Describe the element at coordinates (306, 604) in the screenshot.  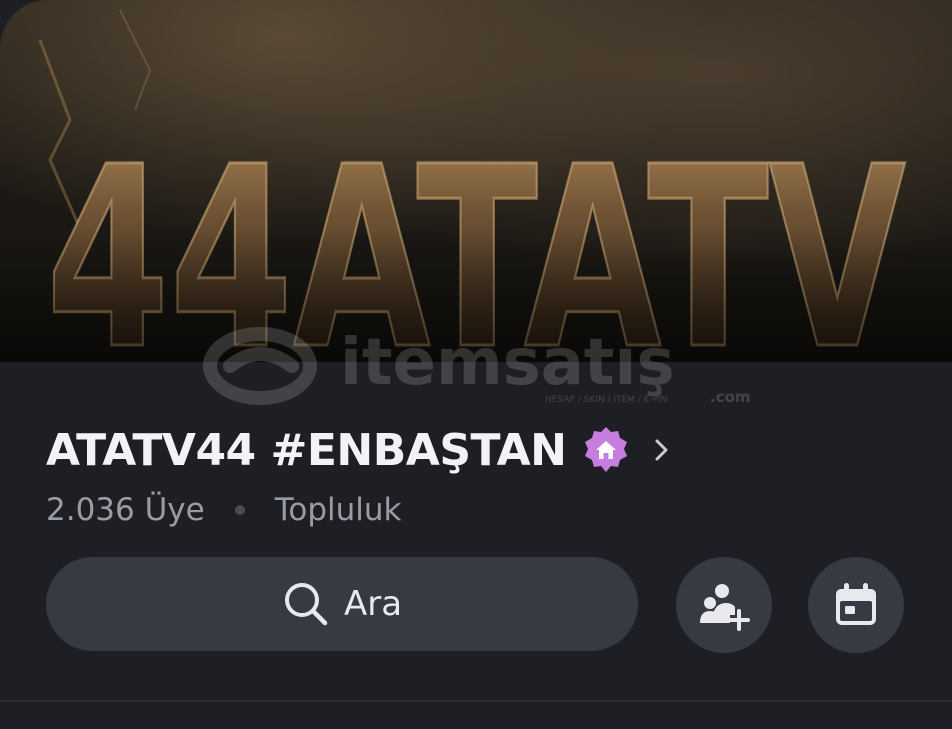
I see `search-icon` at that location.